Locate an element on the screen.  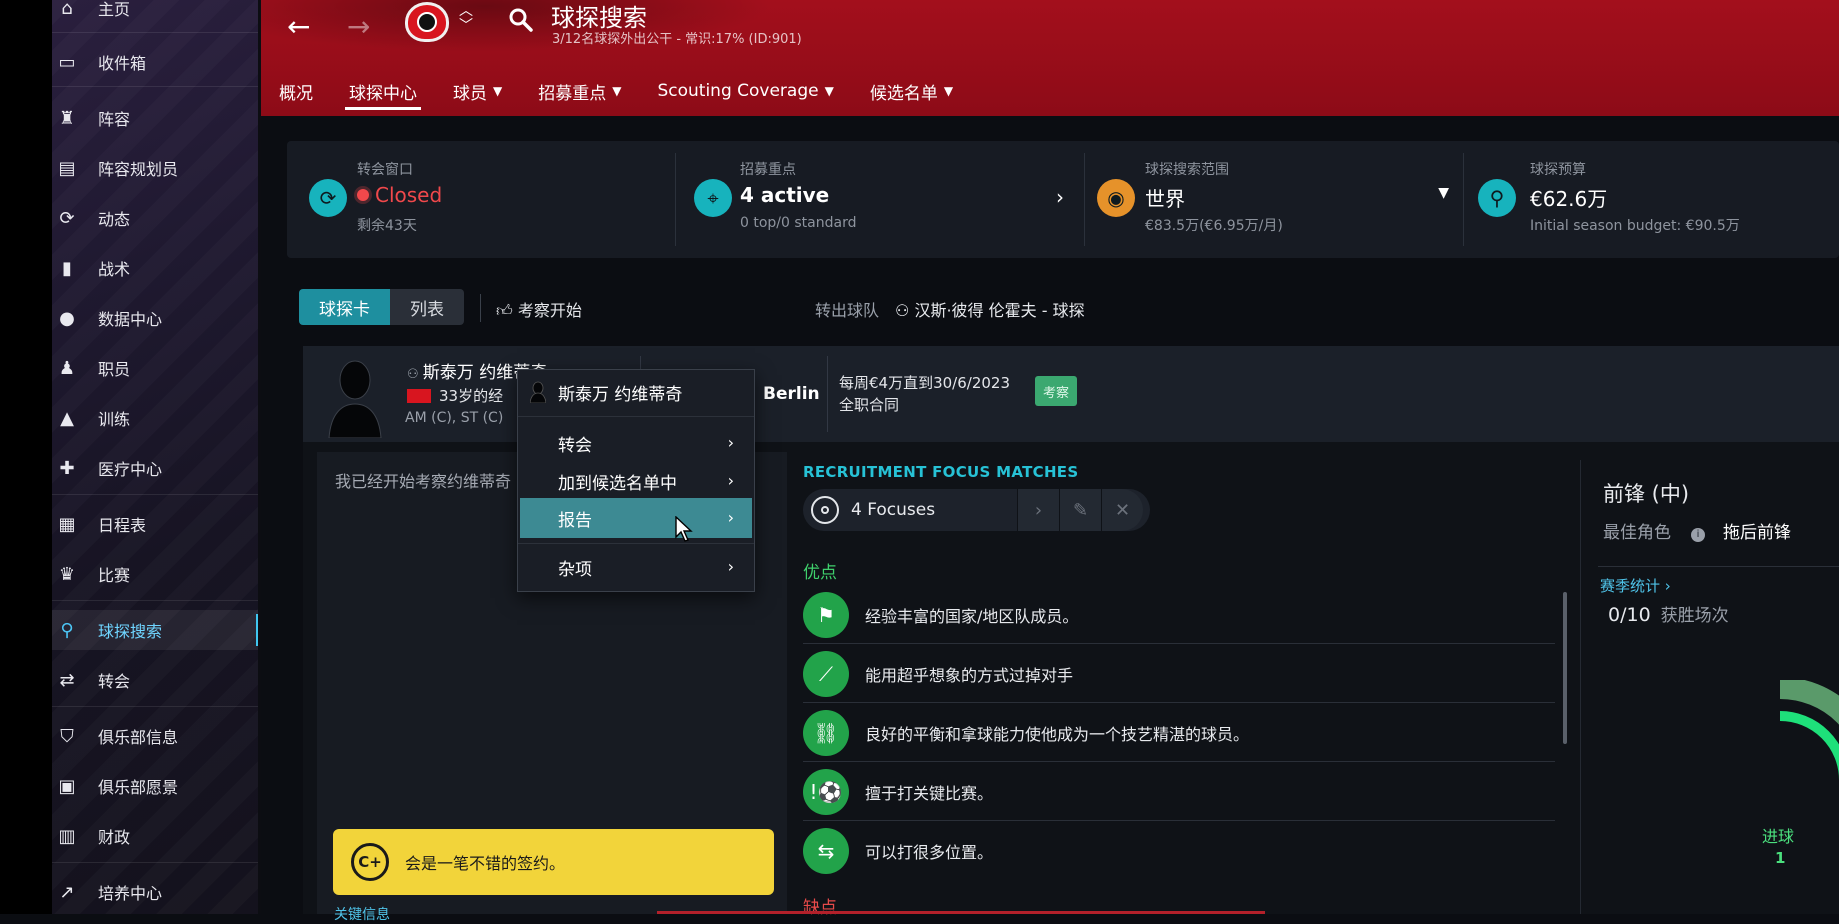
sidebar-item-inbox: ▭ 收件箱 is located at coordinates (156, 62).